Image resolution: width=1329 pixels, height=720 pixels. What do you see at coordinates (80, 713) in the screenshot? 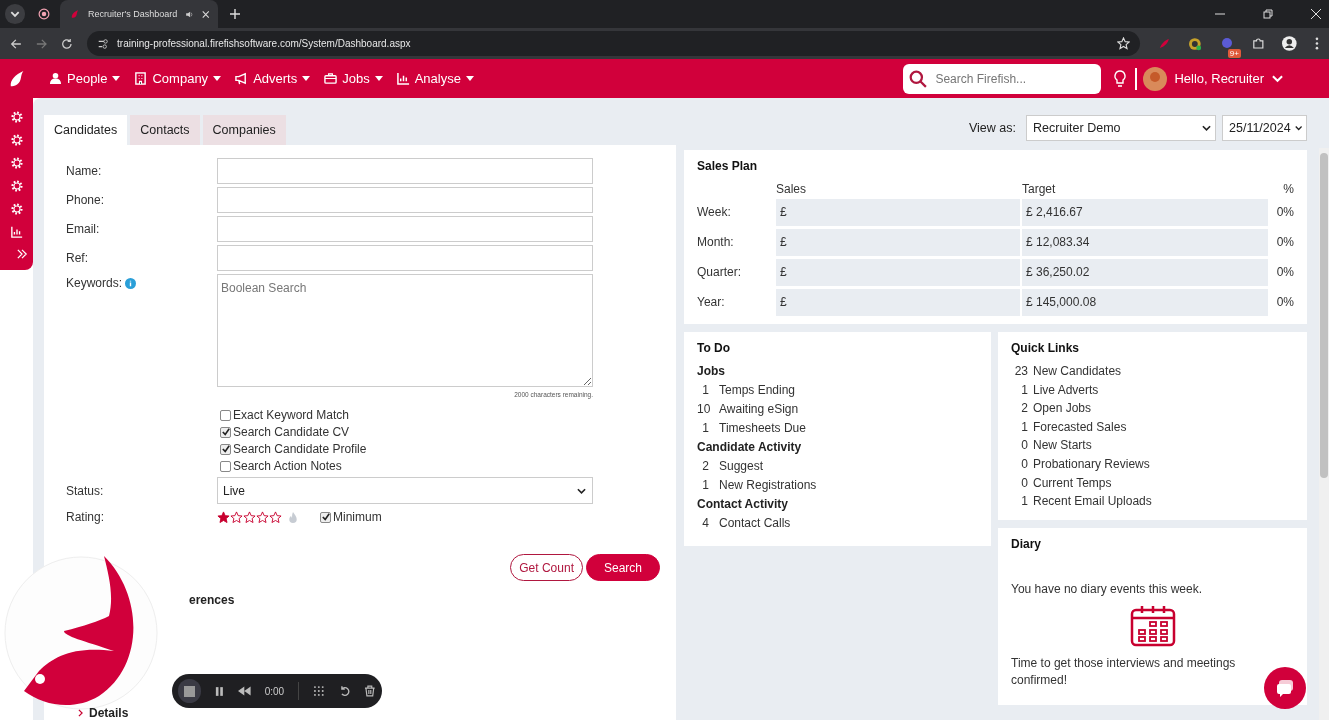
I see `chevron-right-icon` at bounding box center [80, 713].